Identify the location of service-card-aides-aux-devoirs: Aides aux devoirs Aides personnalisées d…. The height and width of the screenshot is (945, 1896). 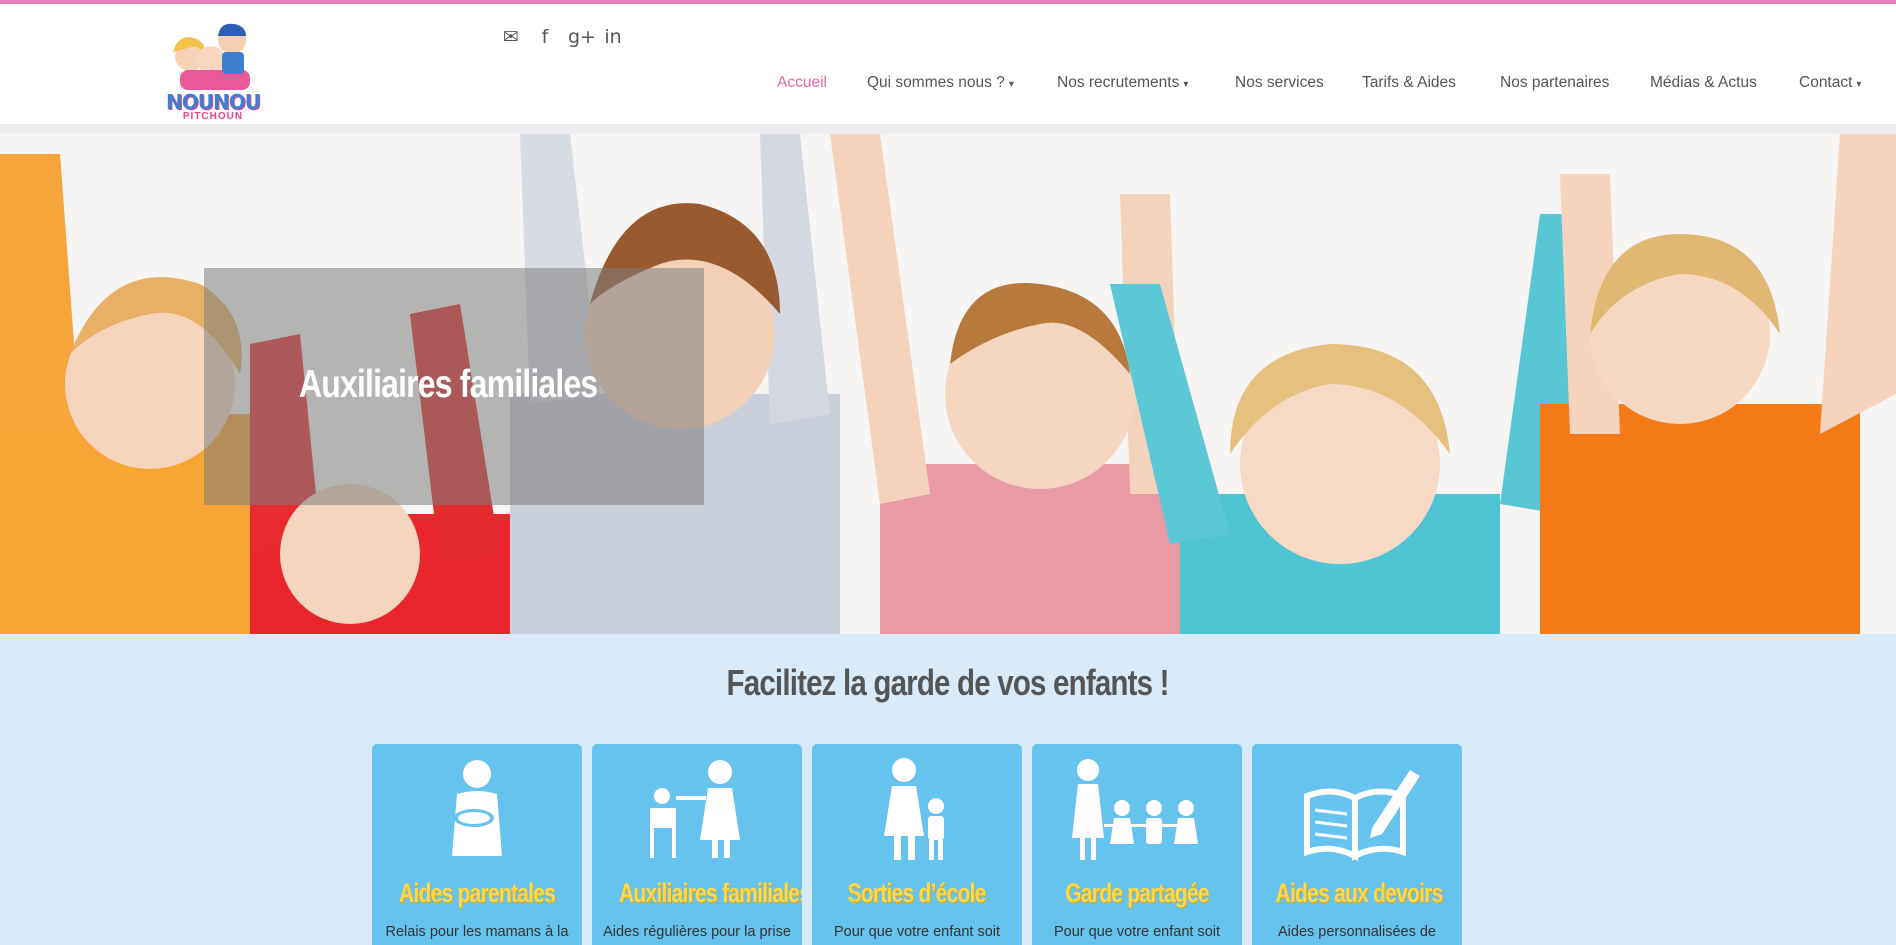
(1357, 844).